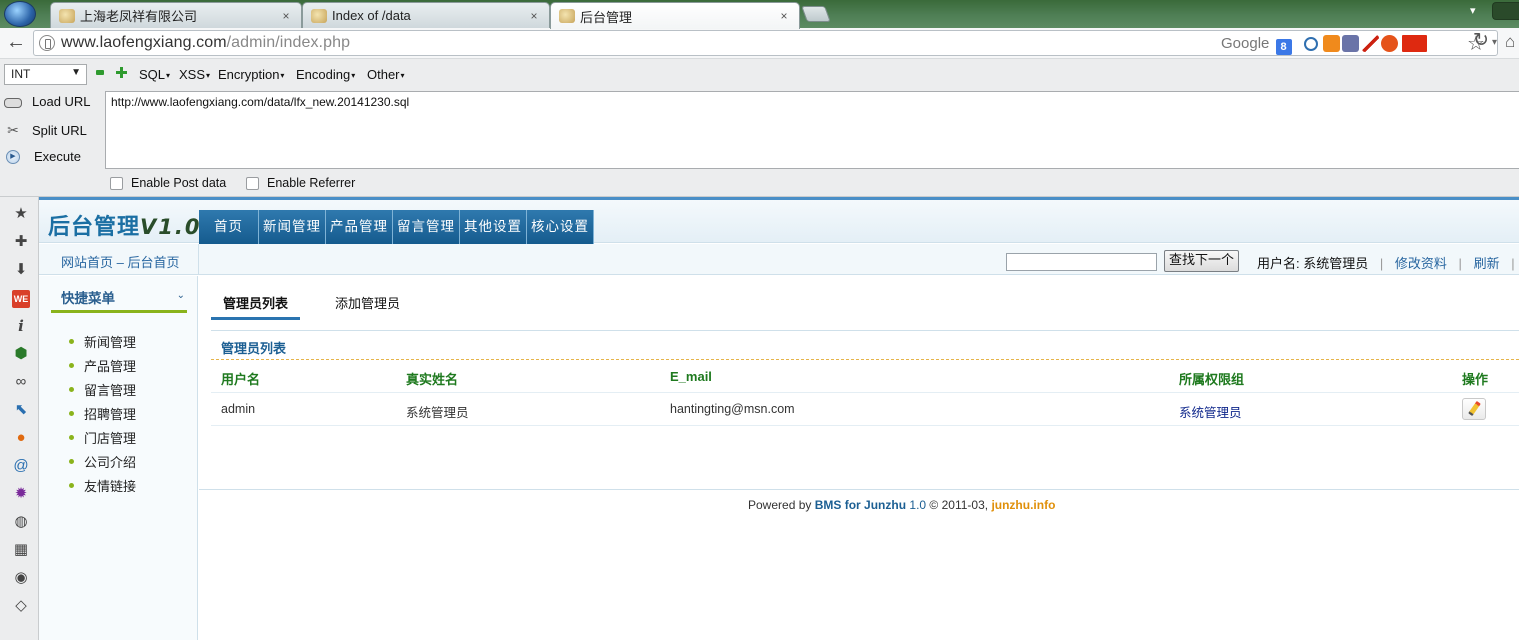 The height and width of the screenshot is (640, 1519). I want to click on xss-menu: XSS▾, so click(194, 74).